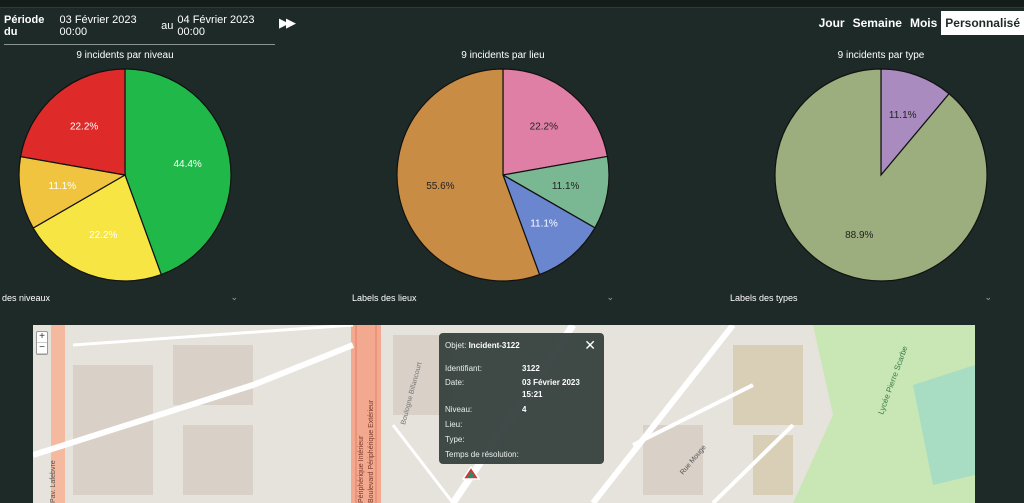  Describe the element at coordinates (26, 297) in the screenshot. I see `labels-title: des niveaux` at that location.